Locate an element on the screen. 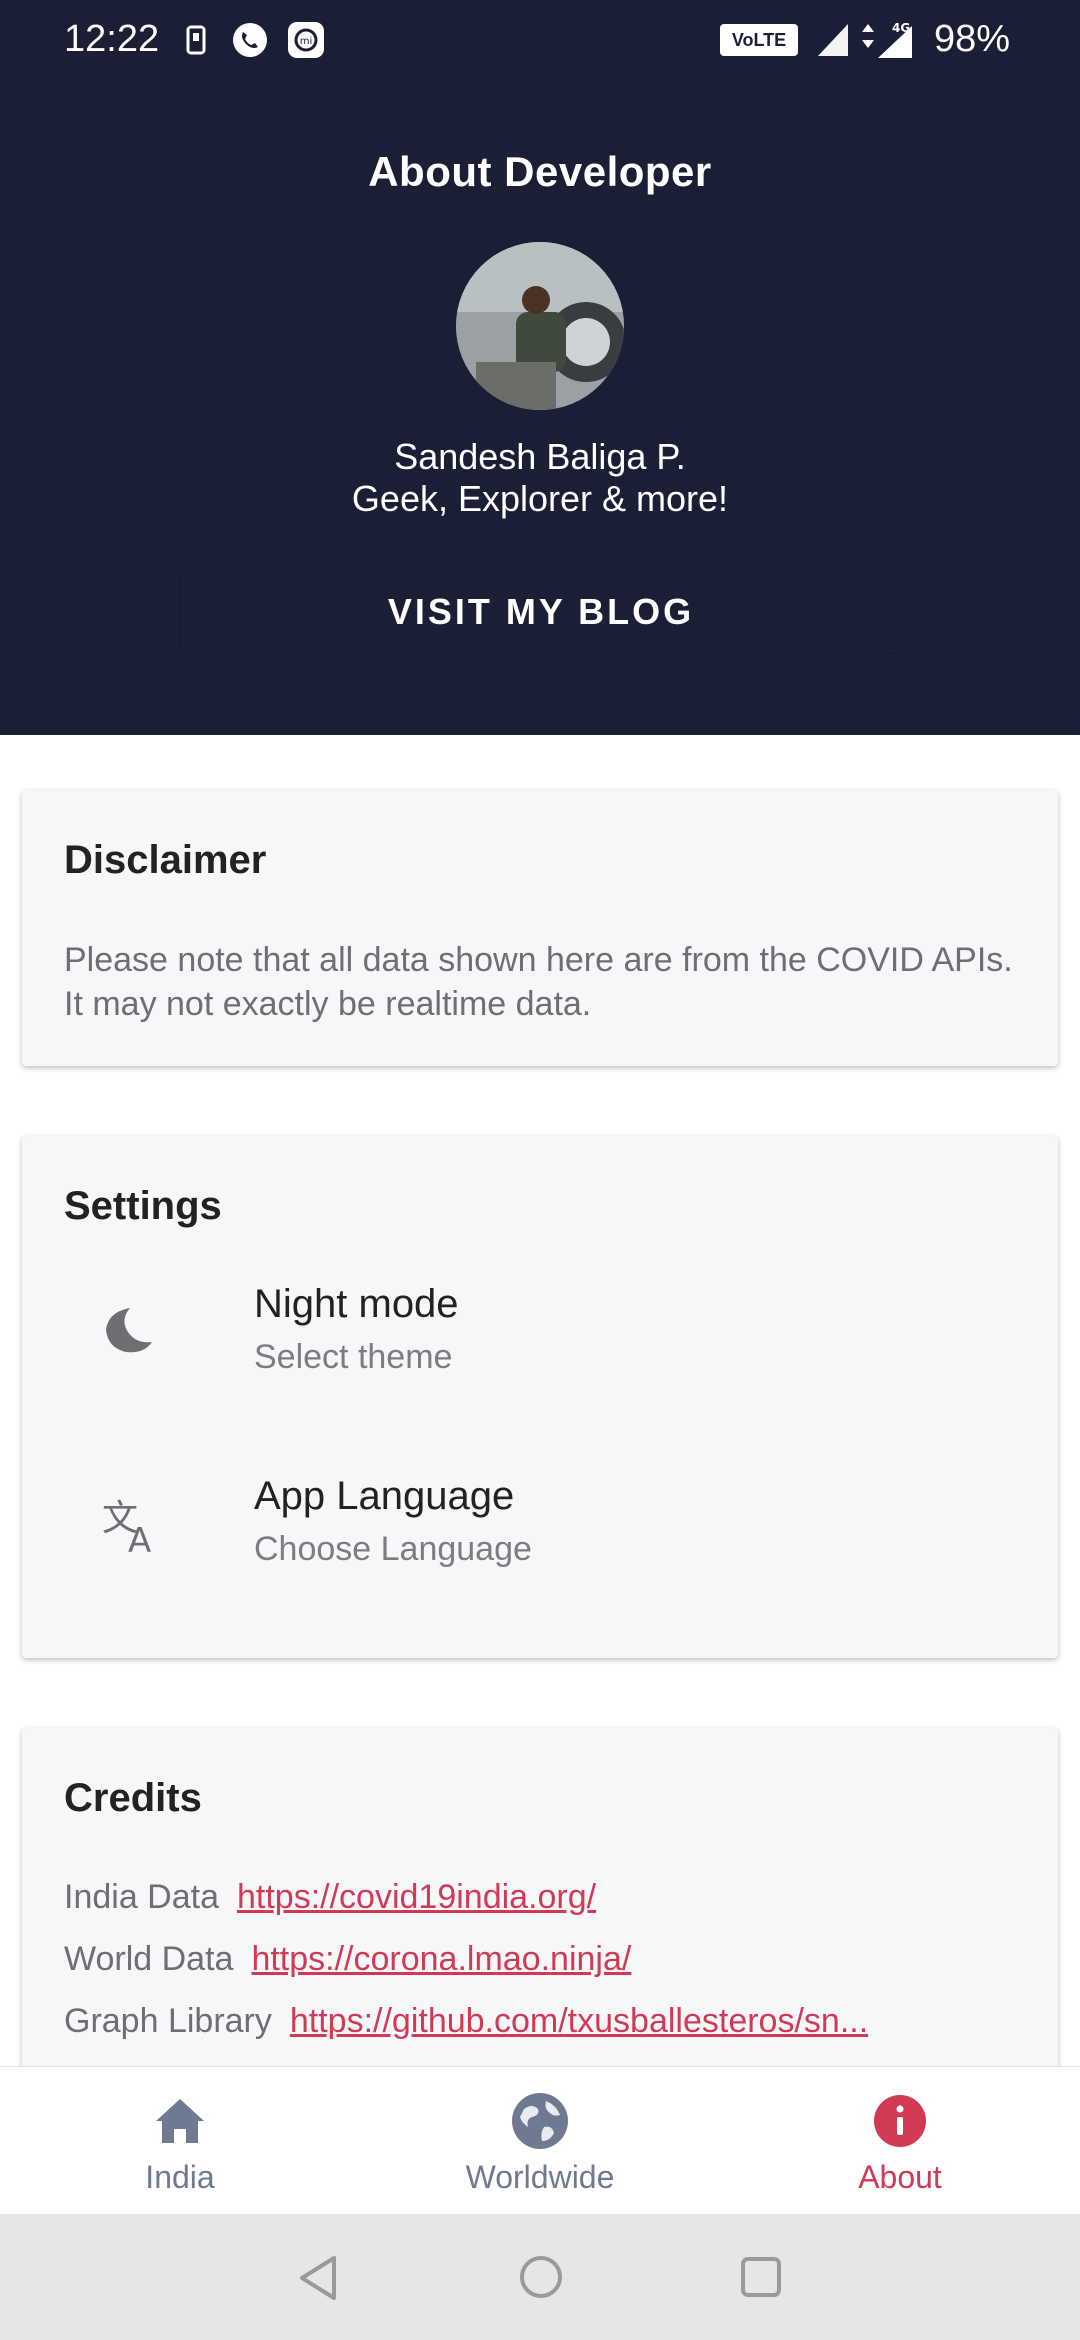 This screenshot has height=2340, width=1080. credit-row: India Data https://covid19india.org/ is located at coordinates (330, 1897).